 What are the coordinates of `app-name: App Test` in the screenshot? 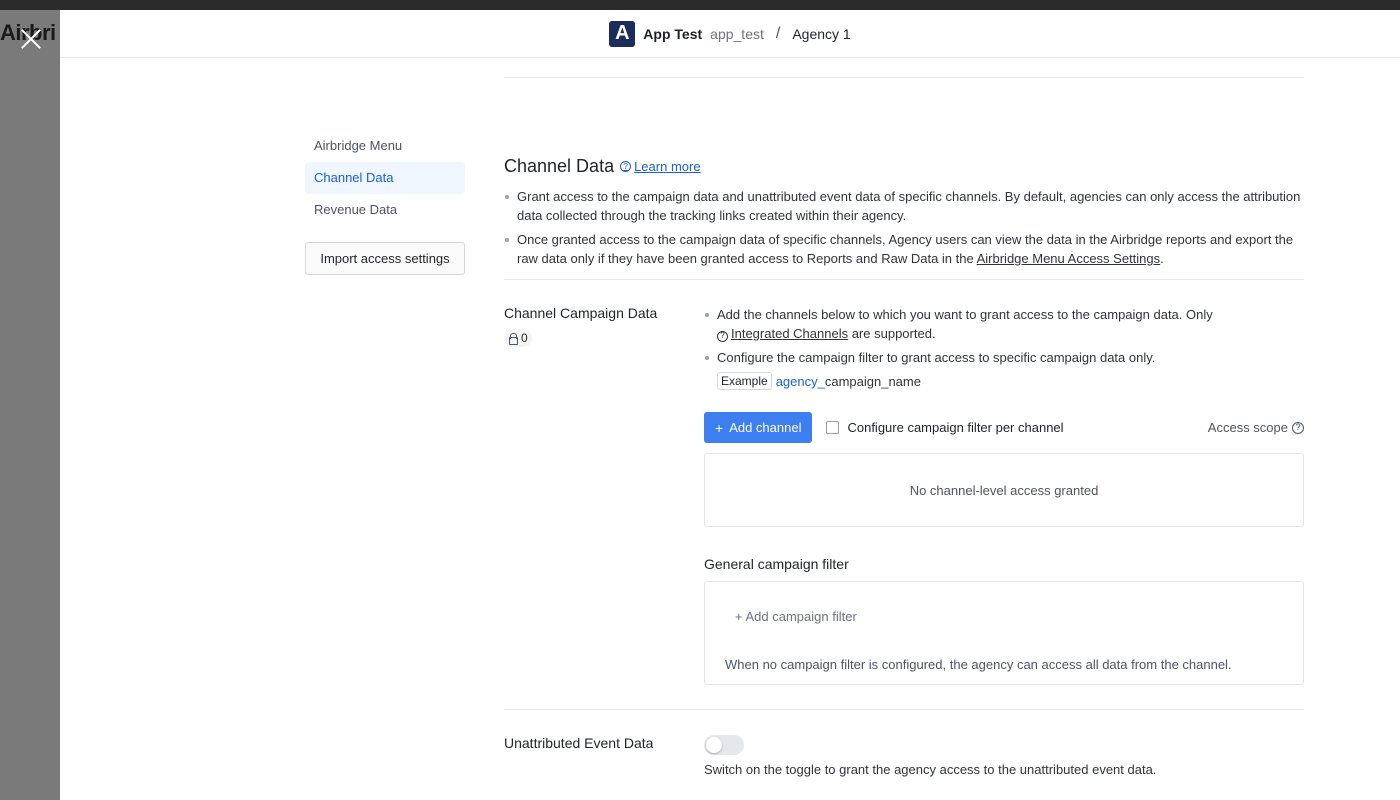 It's located at (673, 33).